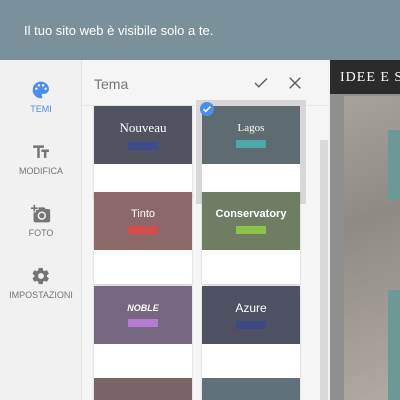 Image resolution: width=400 pixels, height=400 pixels. What do you see at coordinates (41, 109) in the screenshot?
I see `nav-label-temi: TEMI` at bounding box center [41, 109].